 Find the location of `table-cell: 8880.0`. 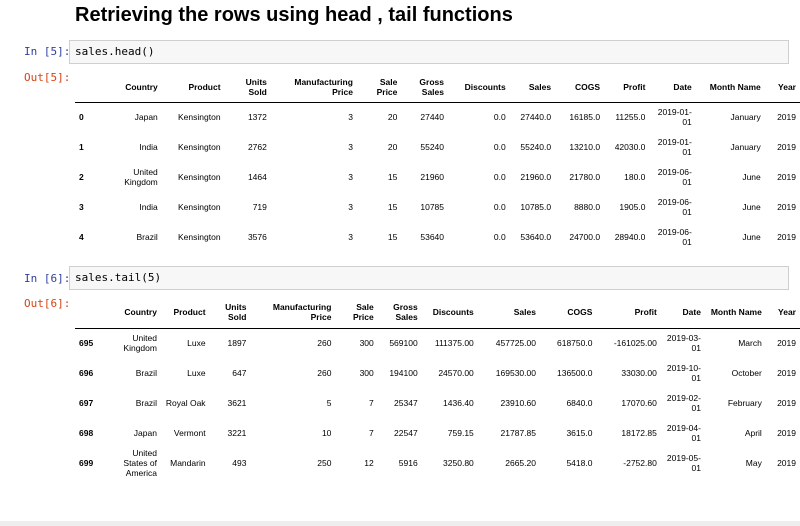

table-cell: 8880.0 is located at coordinates (587, 207).